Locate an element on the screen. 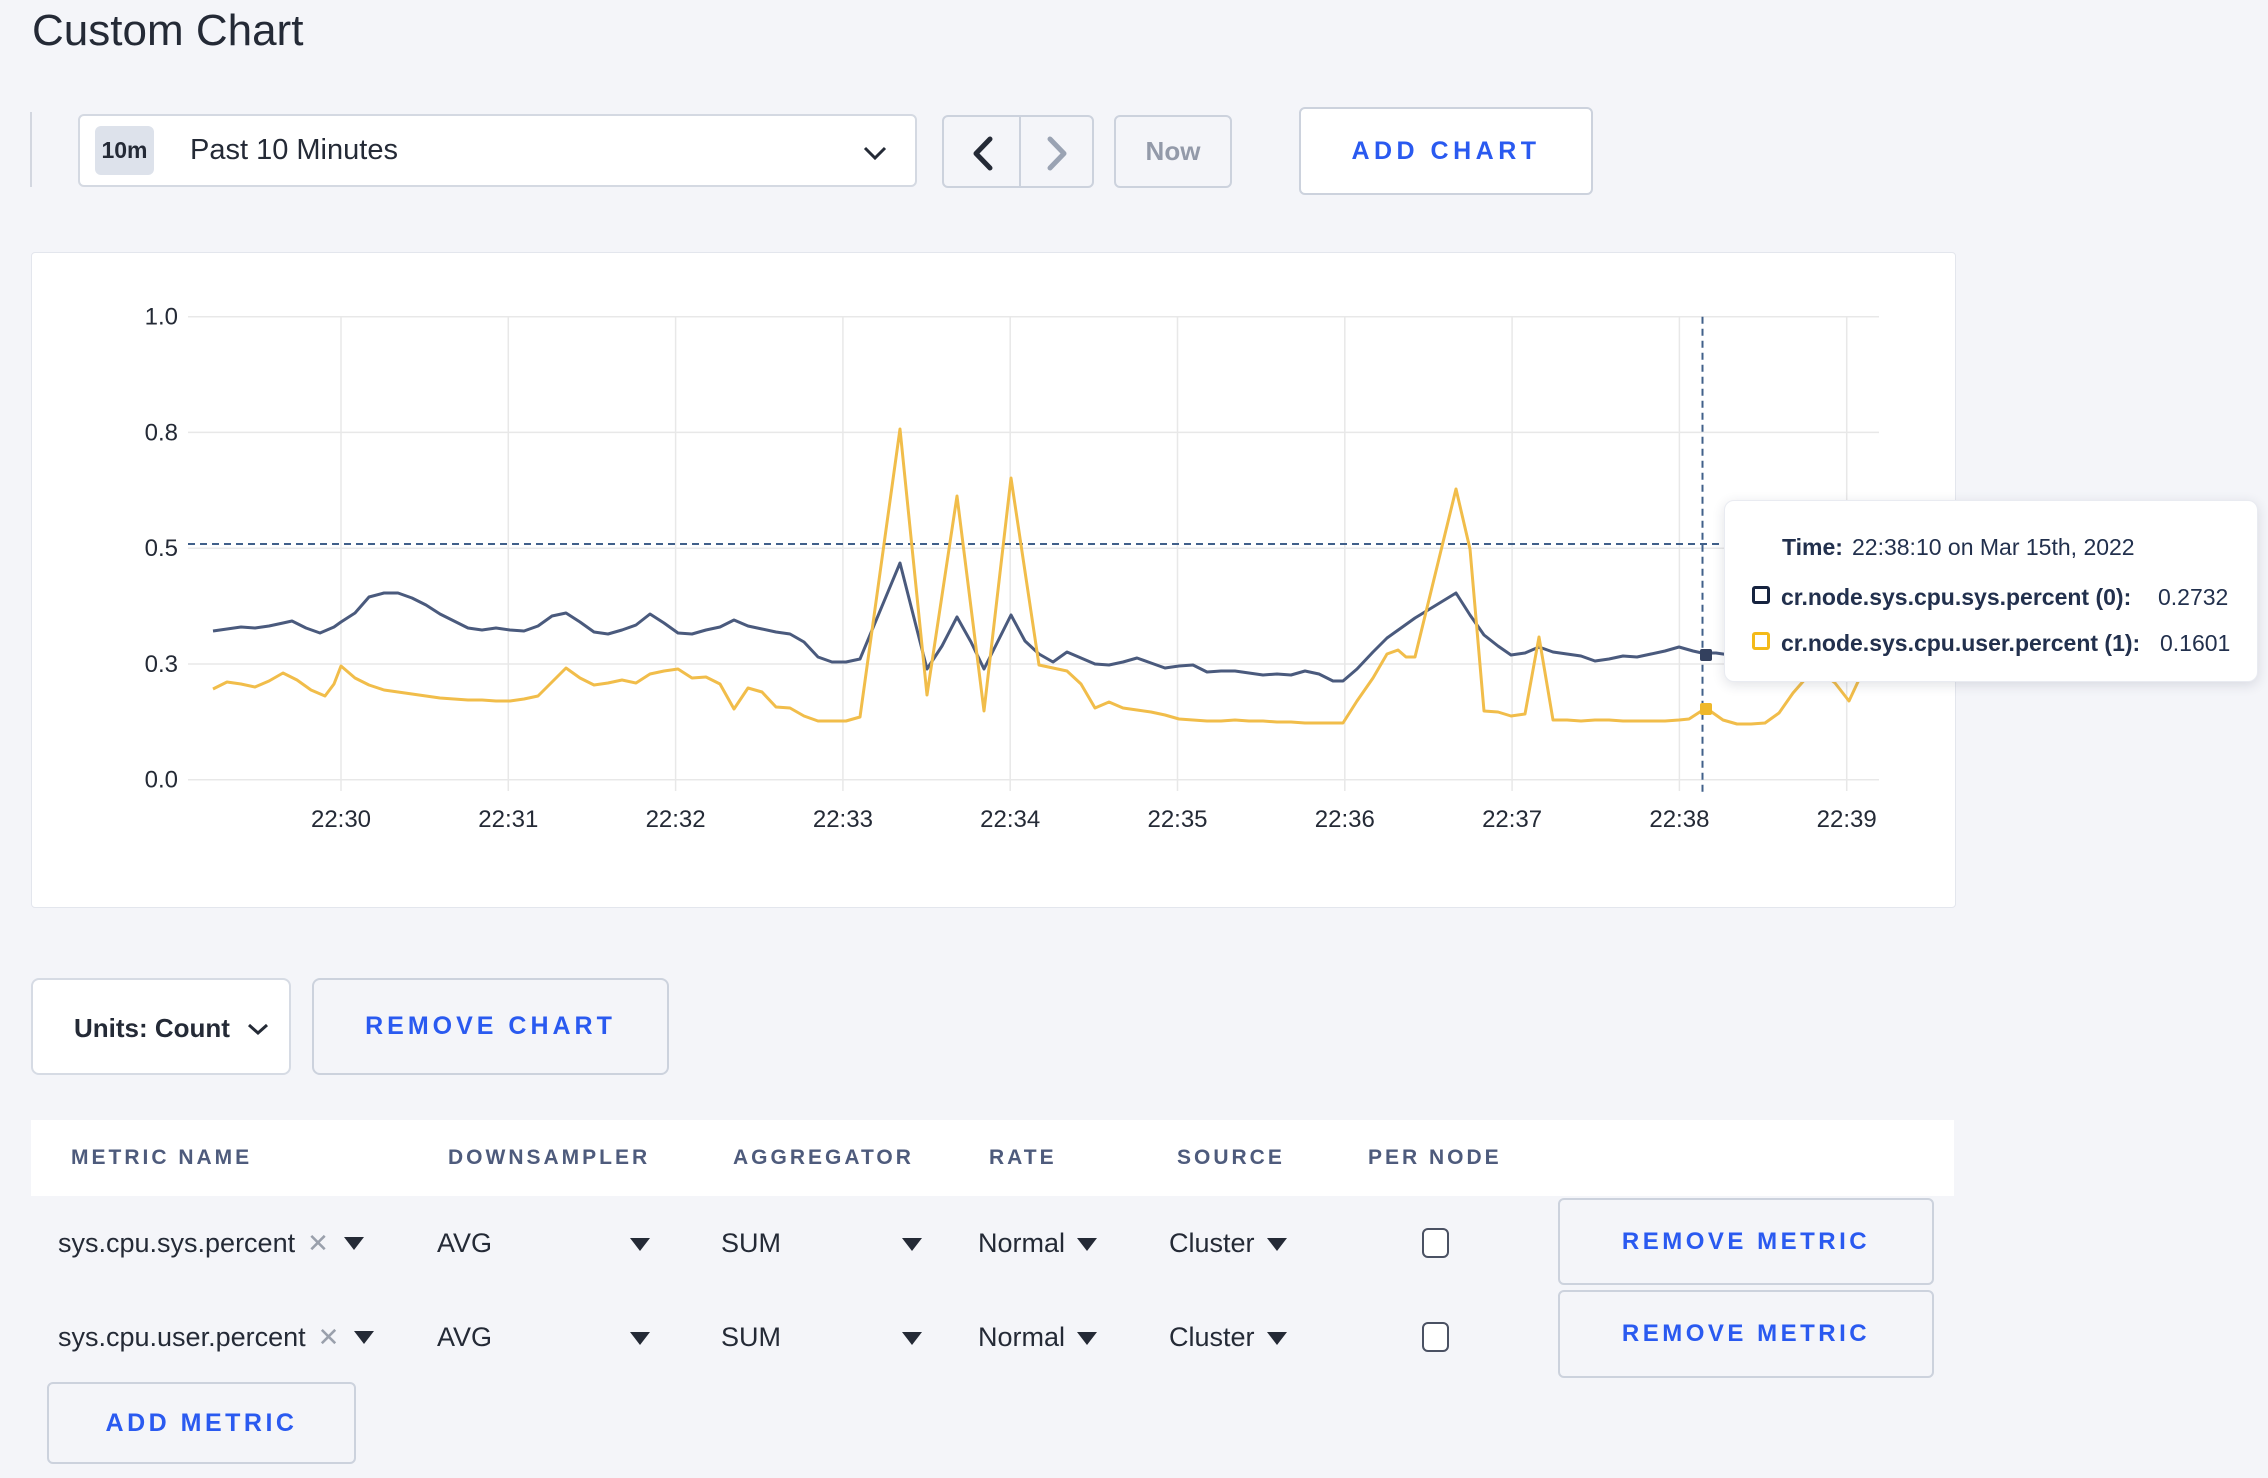 This screenshot has width=2268, height=1478. svg-text: 0.5 is located at coordinates (161, 548).